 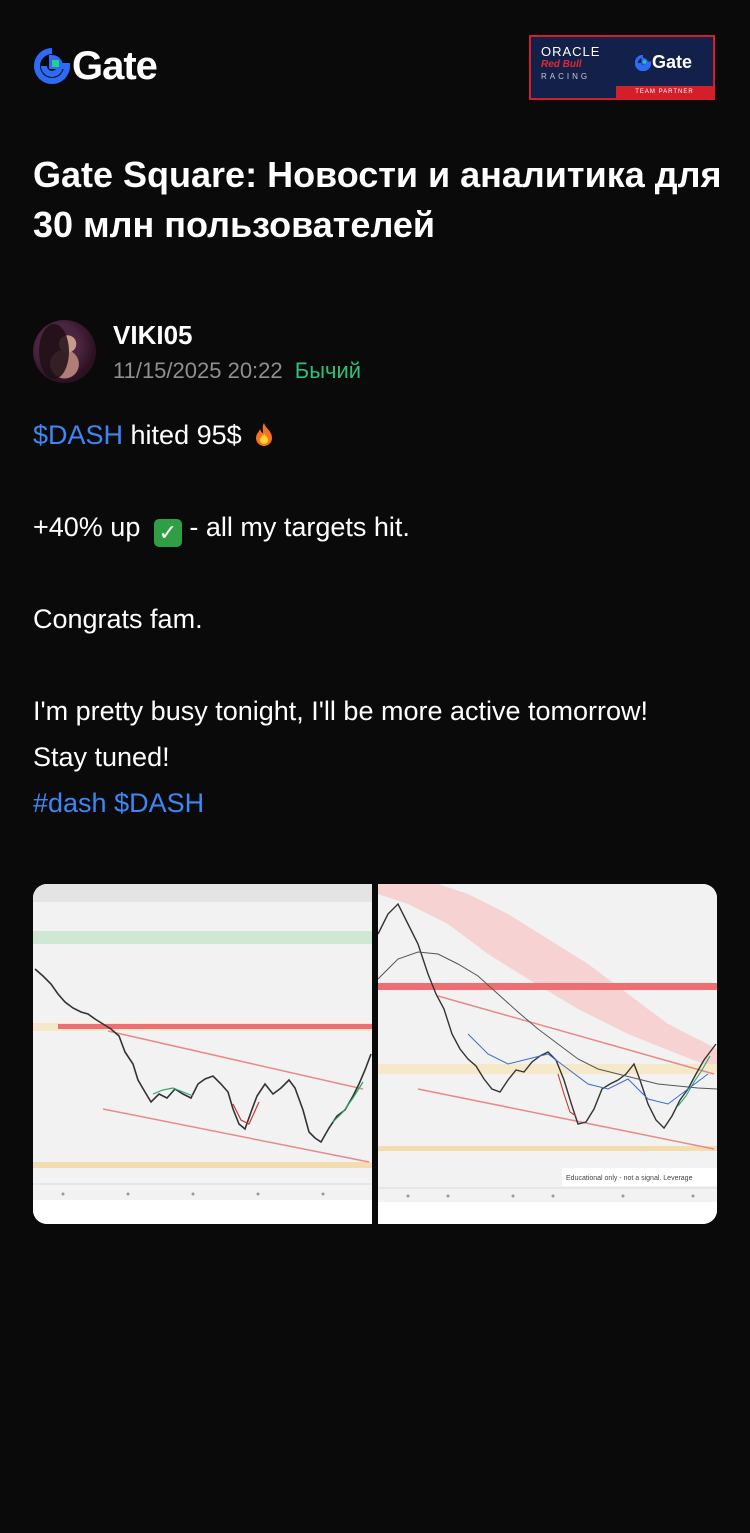 I want to click on partner-gate-logo: Gate, so click(x=663, y=62).